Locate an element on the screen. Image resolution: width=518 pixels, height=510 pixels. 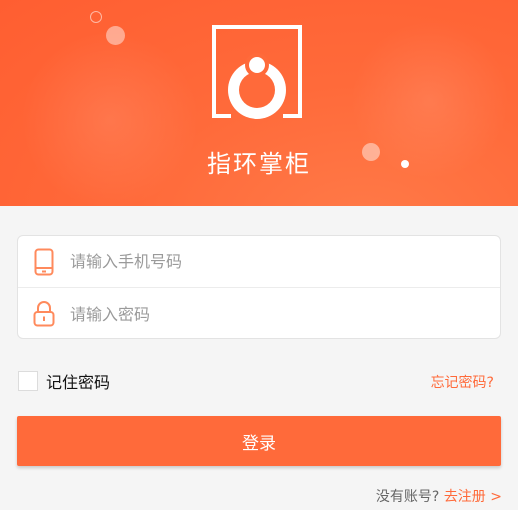
phone-input is located at coordinates (270, 261).